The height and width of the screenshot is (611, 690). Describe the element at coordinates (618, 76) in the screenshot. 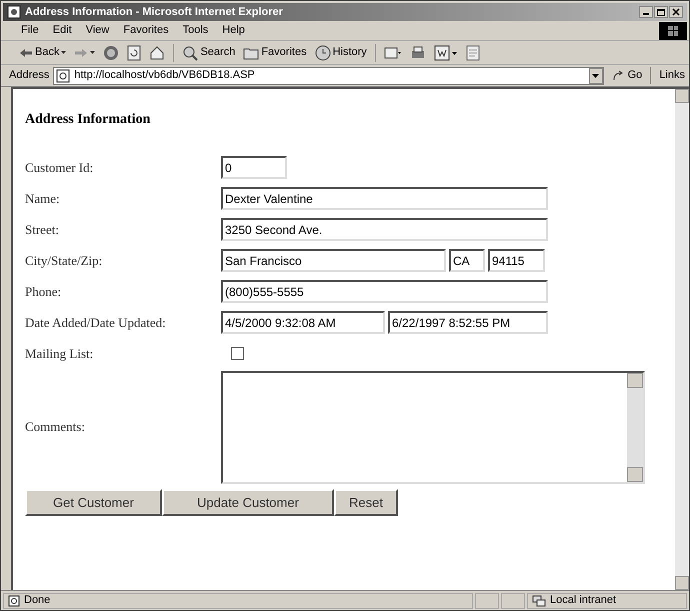

I see `go-arrow-icon` at that location.